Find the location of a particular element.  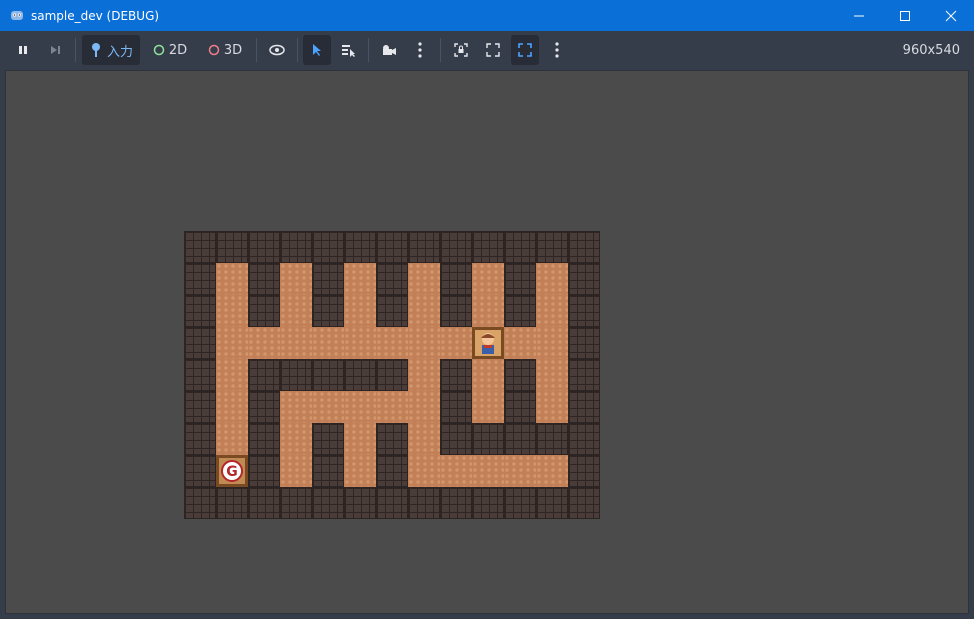

mode-3d-button: 3D is located at coordinates (225, 50).